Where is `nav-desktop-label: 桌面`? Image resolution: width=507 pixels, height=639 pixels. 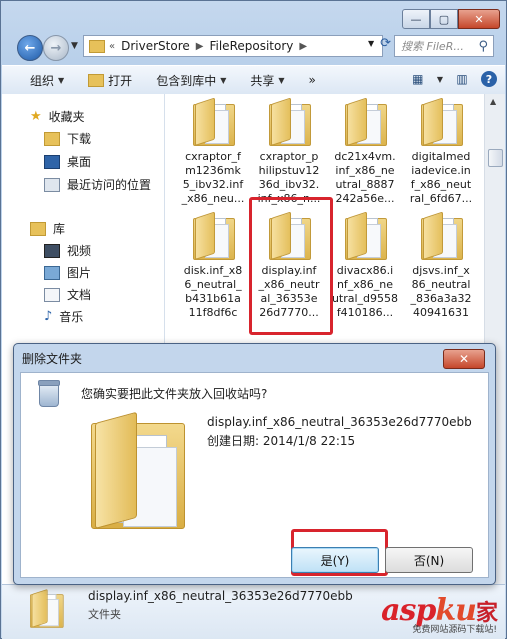 nav-desktop-label: 桌面 is located at coordinates (79, 162).